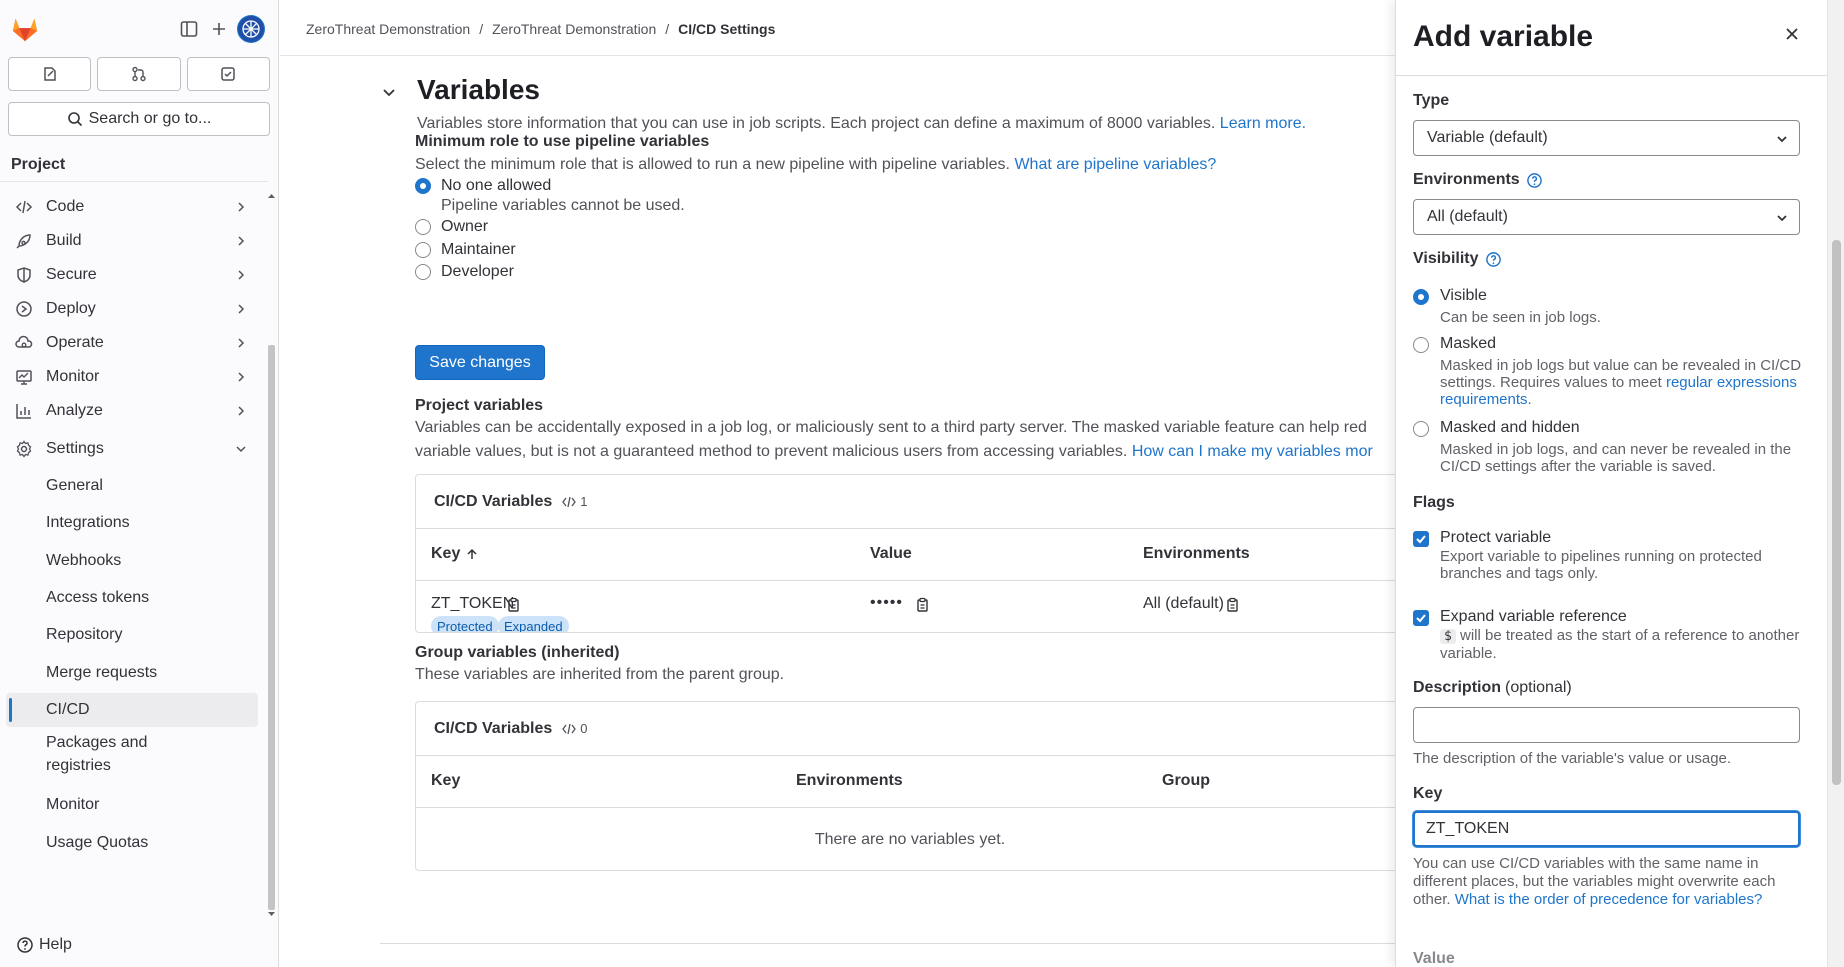 The height and width of the screenshot is (967, 1844). Describe the element at coordinates (132, 411) in the screenshot. I see `sidebar-item-analyze: Analyze` at that location.